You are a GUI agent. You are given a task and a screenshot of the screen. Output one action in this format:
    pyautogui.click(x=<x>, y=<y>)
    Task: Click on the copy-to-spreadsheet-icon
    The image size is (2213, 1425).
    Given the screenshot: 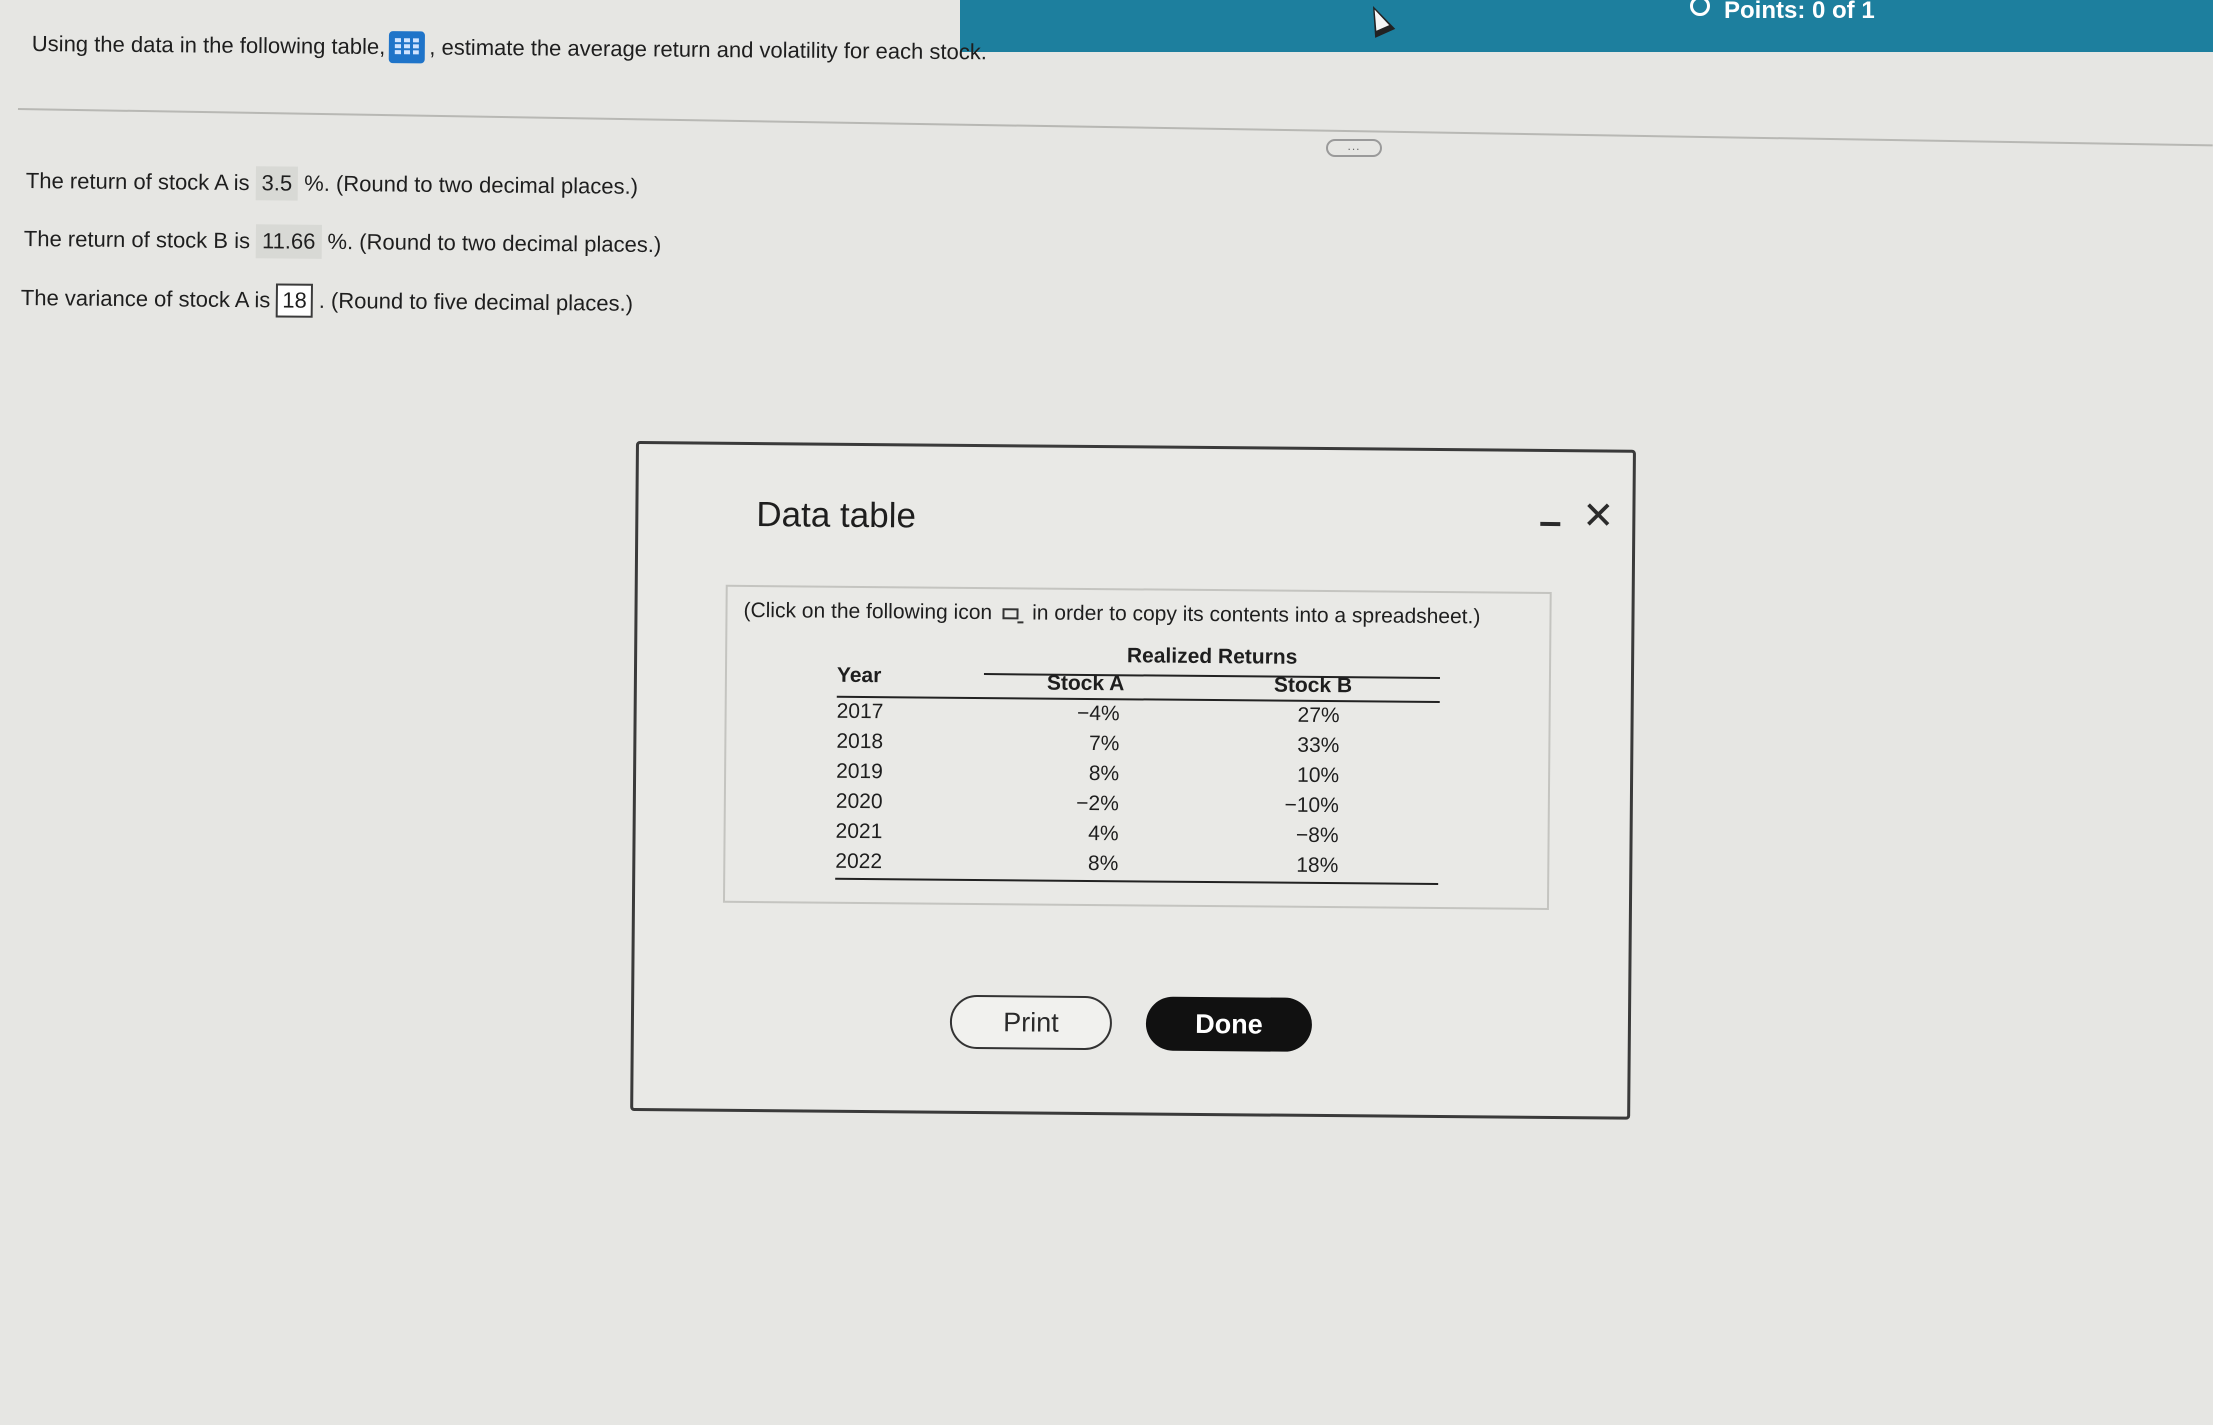 What is the action you would take?
    pyautogui.click(x=1010, y=613)
    